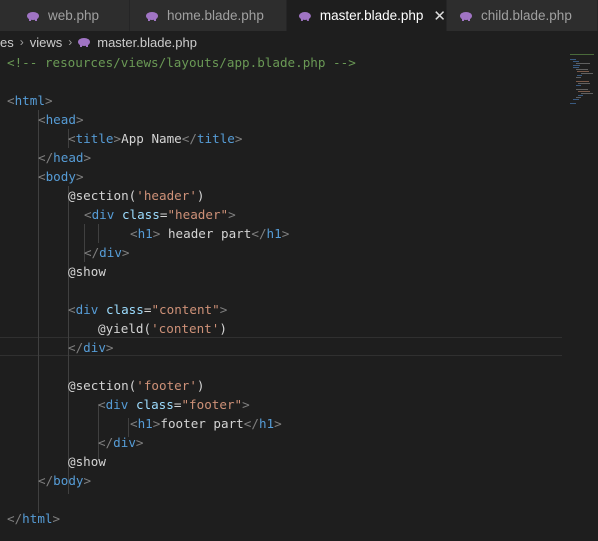 Image resolution: width=598 pixels, height=541 pixels. Describe the element at coordinates (98, 233) in the screenshot. I see `indent-guide` at that location.